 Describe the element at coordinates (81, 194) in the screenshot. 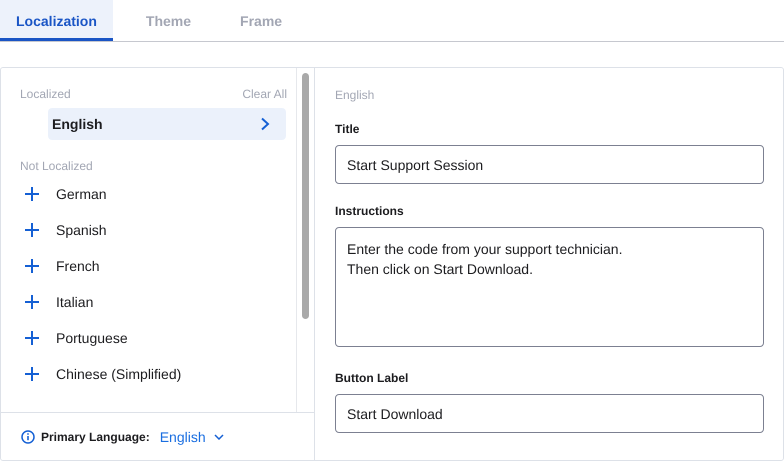

I see `language-name: German` at that location.